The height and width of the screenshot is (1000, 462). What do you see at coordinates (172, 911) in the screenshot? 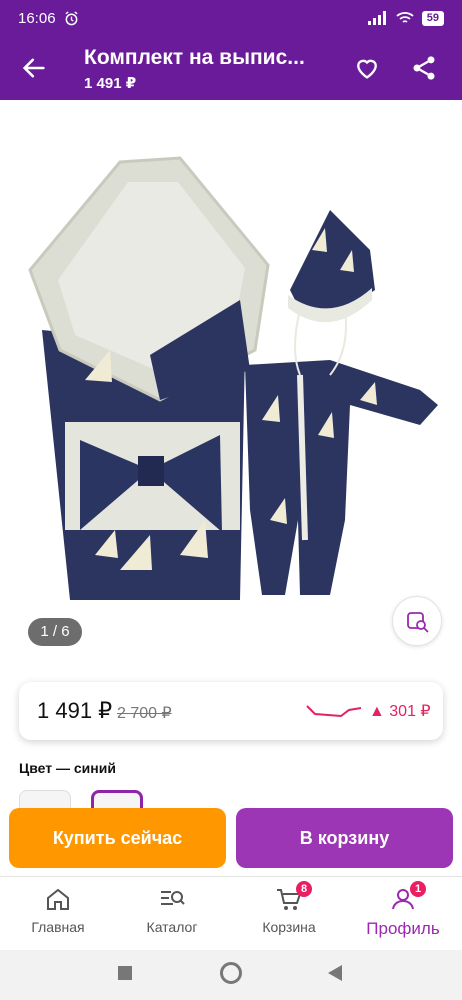
I see `nav-catalog: Каталог` at bounding box center [172, 911].